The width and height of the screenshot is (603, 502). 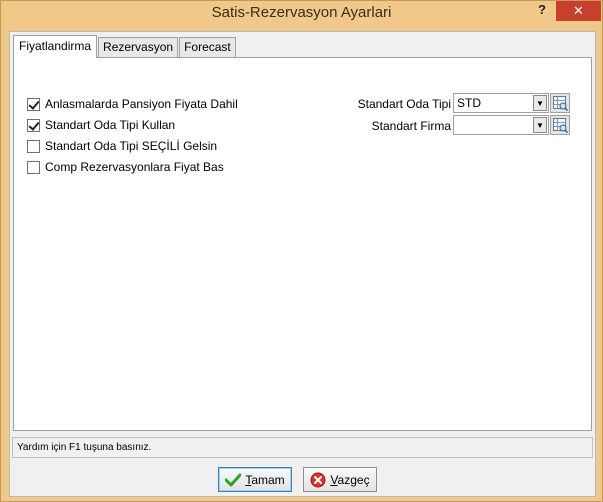 I want to click on red-x-circle-icon, so click(x=318, y=480).